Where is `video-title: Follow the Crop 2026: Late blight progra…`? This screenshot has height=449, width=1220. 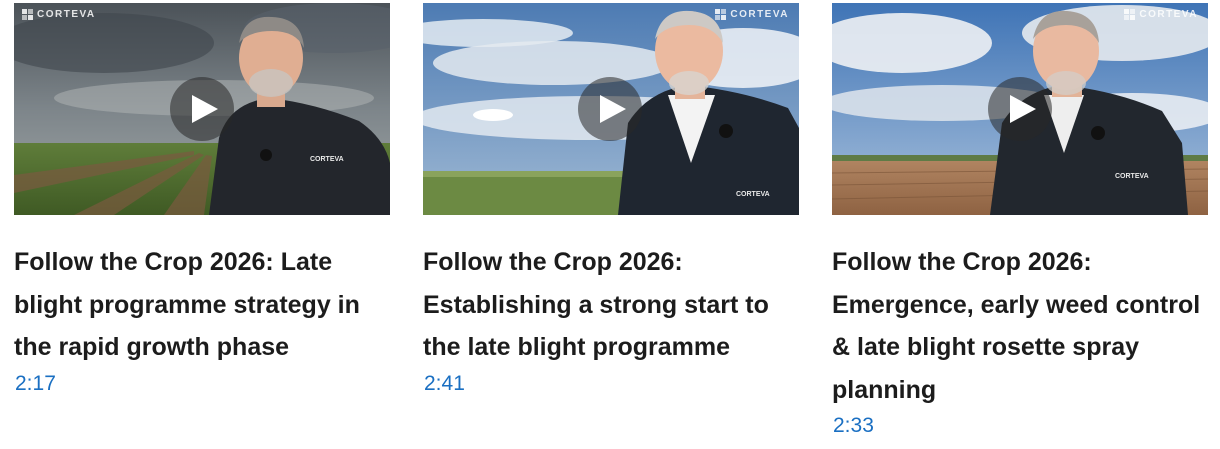
video-title: Follow the Crop 2026: Late blight progra… is located at coordinates (200, 305).